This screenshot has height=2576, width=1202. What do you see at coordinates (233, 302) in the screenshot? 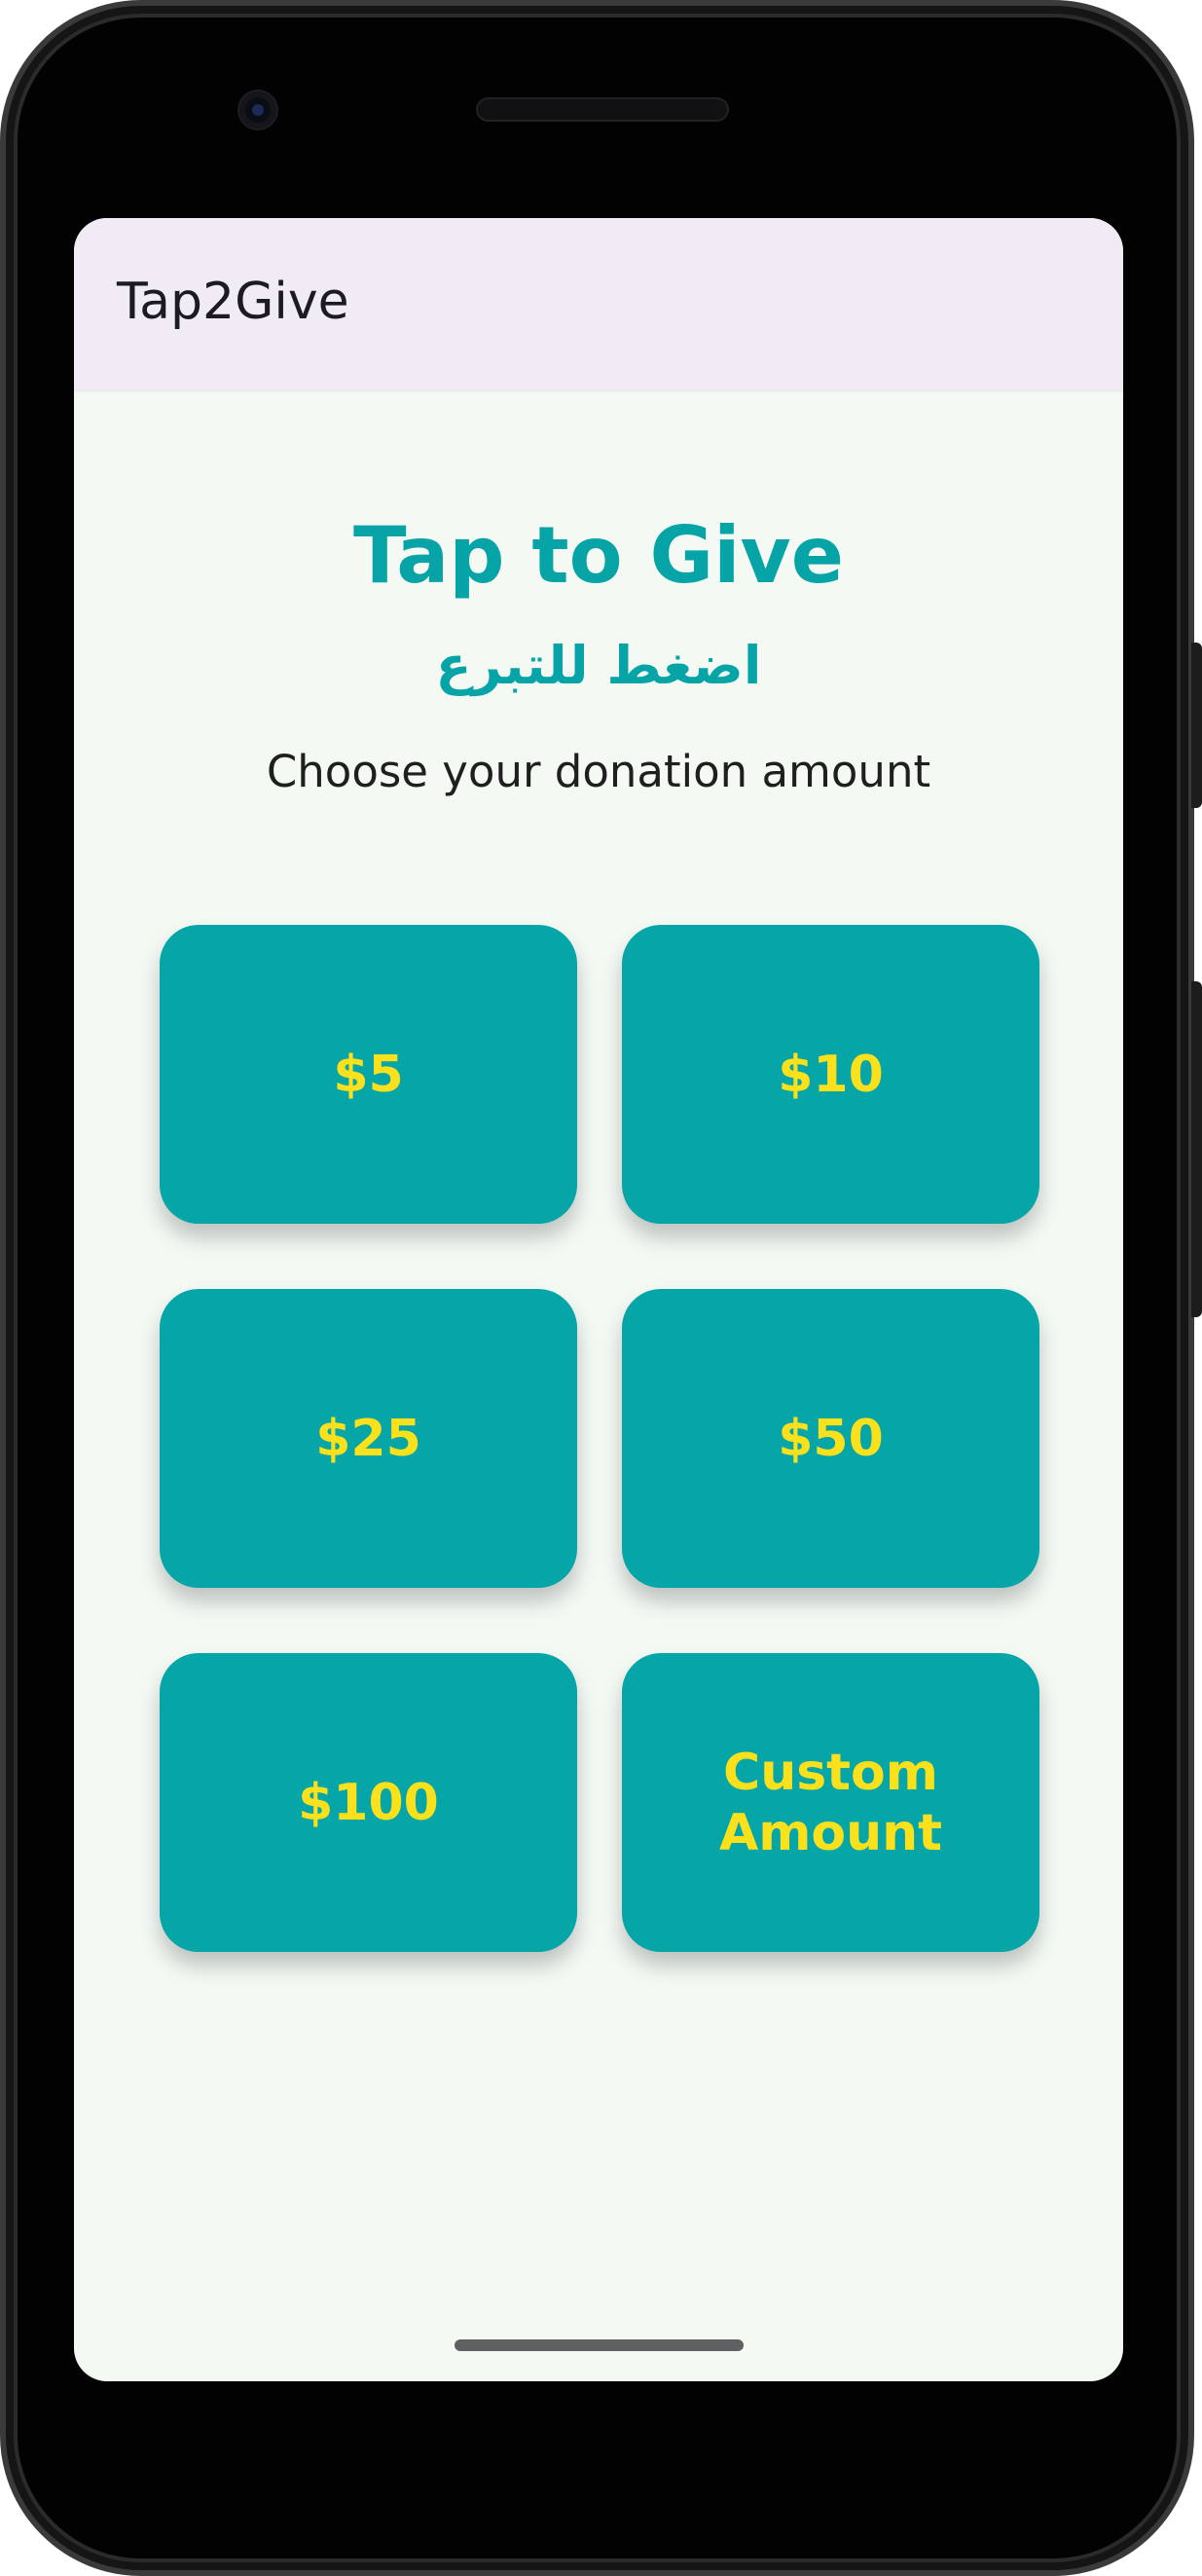
I see `app-title: Tap2Give` at bounding box center [233, 302].